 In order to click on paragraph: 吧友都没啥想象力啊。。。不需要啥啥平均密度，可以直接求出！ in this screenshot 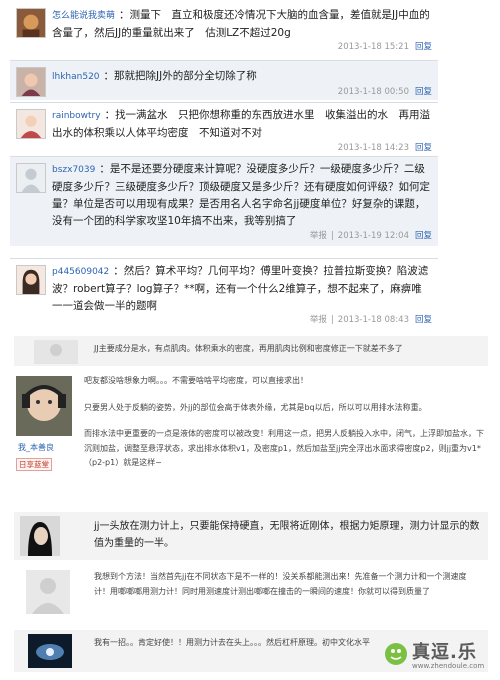, I will do `click(196, 380)`.